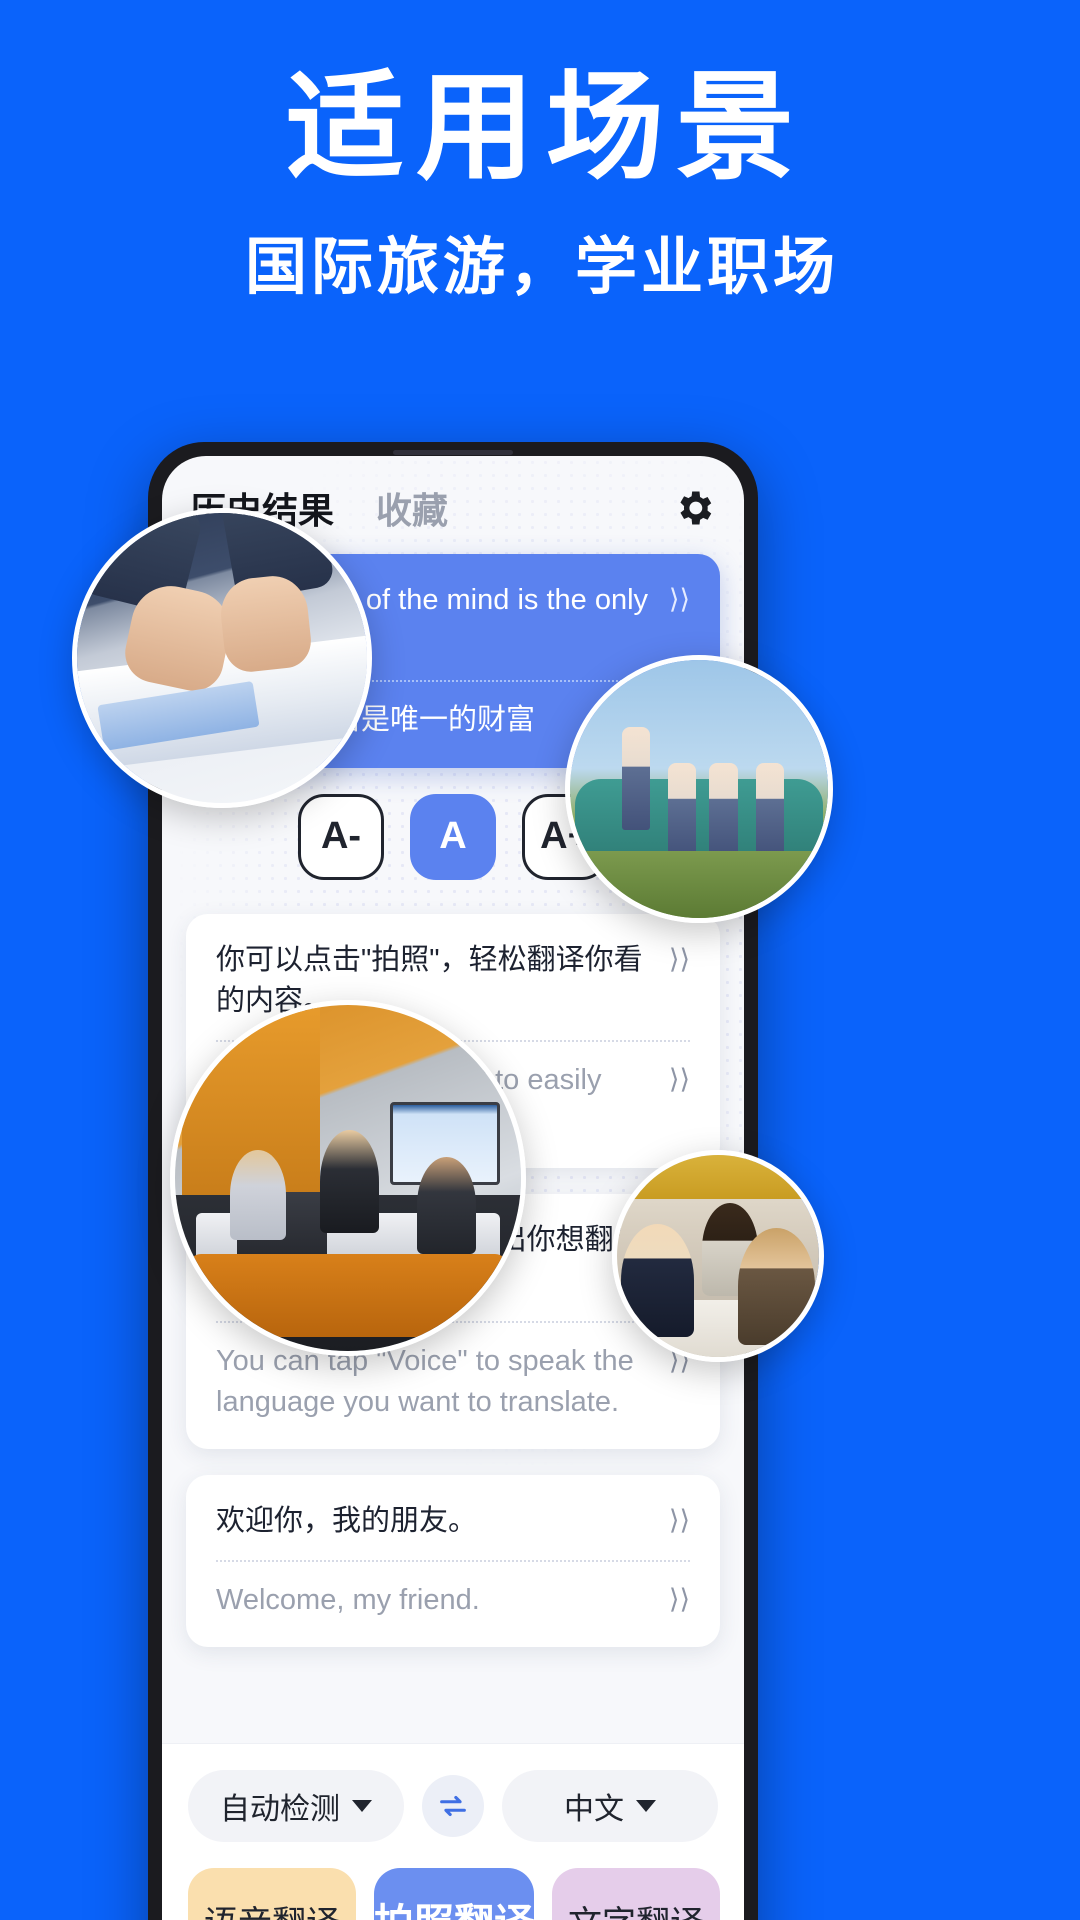  I want to click on page-subtitle: 国际旅游，学业职场, so click(541, 268).